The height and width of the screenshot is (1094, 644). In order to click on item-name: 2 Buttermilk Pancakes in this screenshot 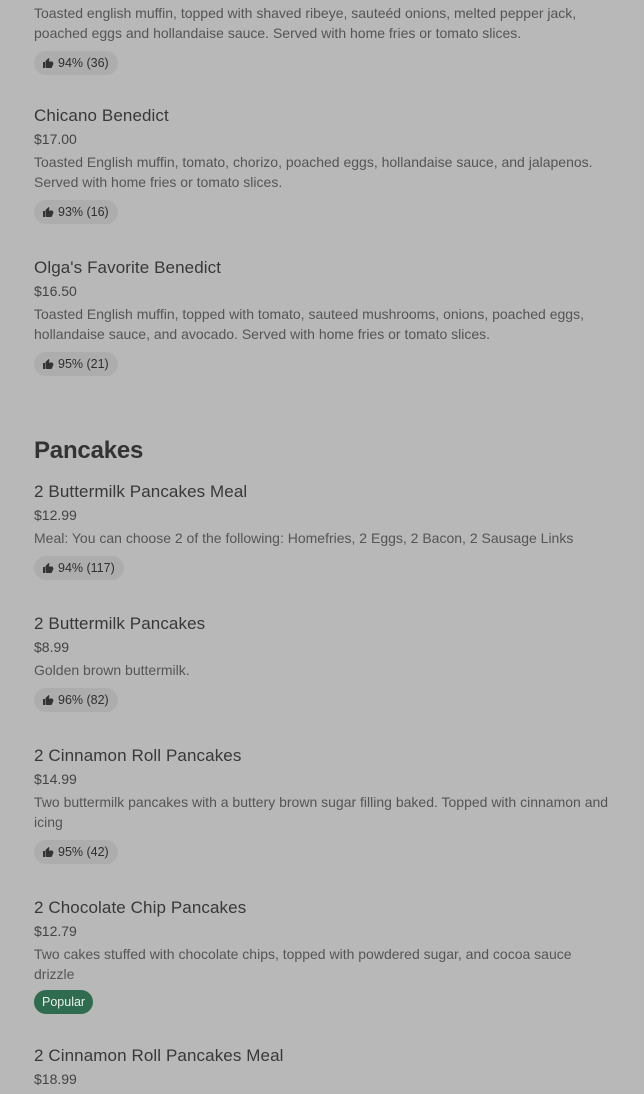, I will do `click(120, 623)`.